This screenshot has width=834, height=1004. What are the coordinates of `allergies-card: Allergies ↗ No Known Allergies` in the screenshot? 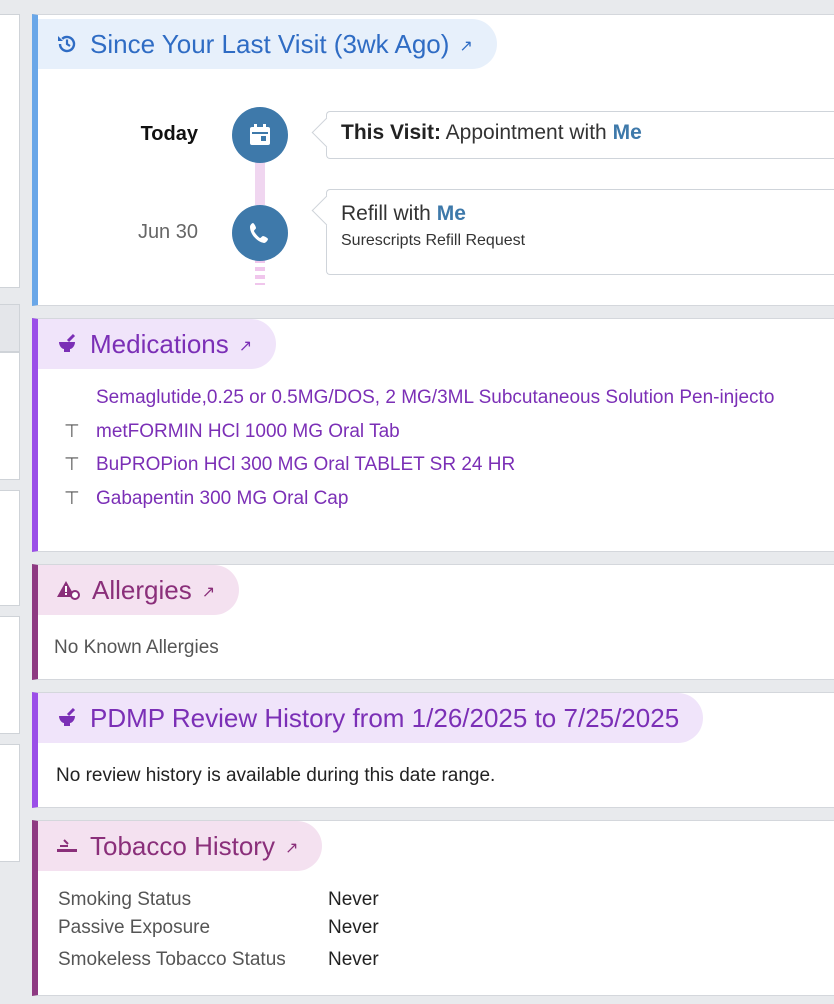 It's located at (433, 622).